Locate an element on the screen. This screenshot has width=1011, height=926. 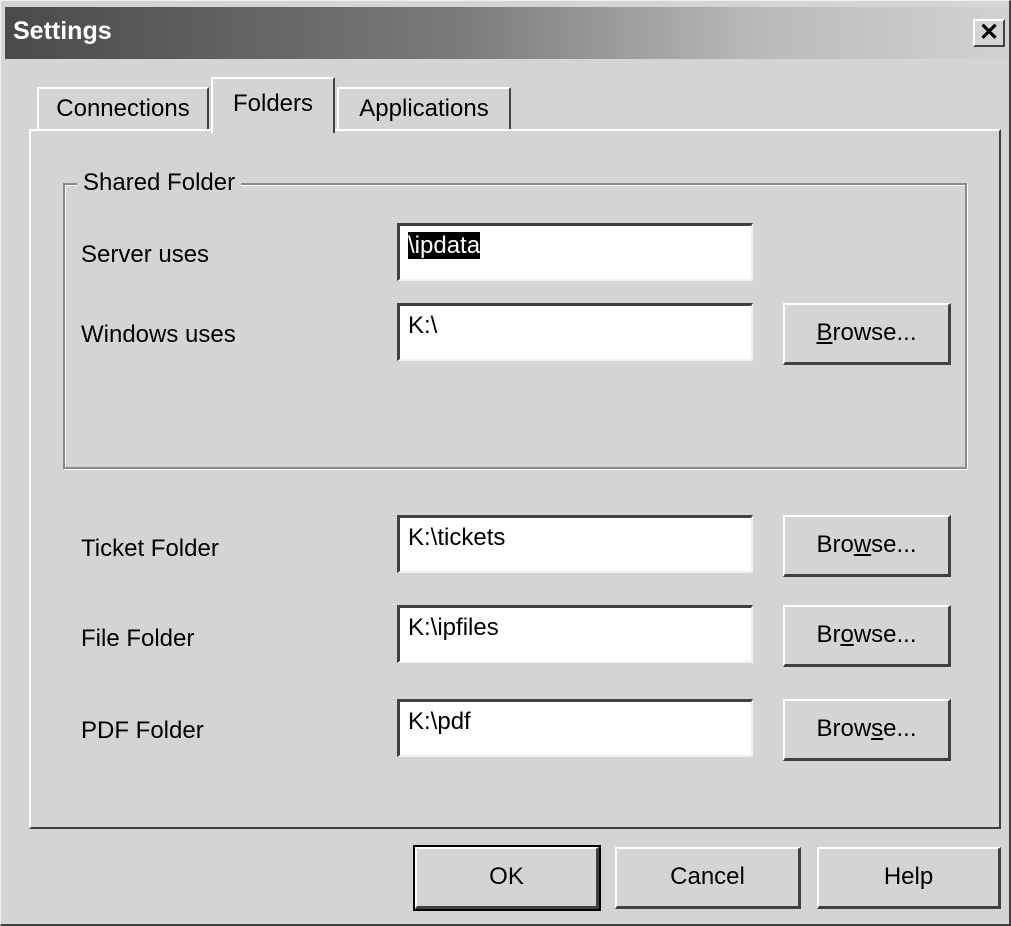
file-folder-value: K:\ipfiles is located at coordinates (453, 627).